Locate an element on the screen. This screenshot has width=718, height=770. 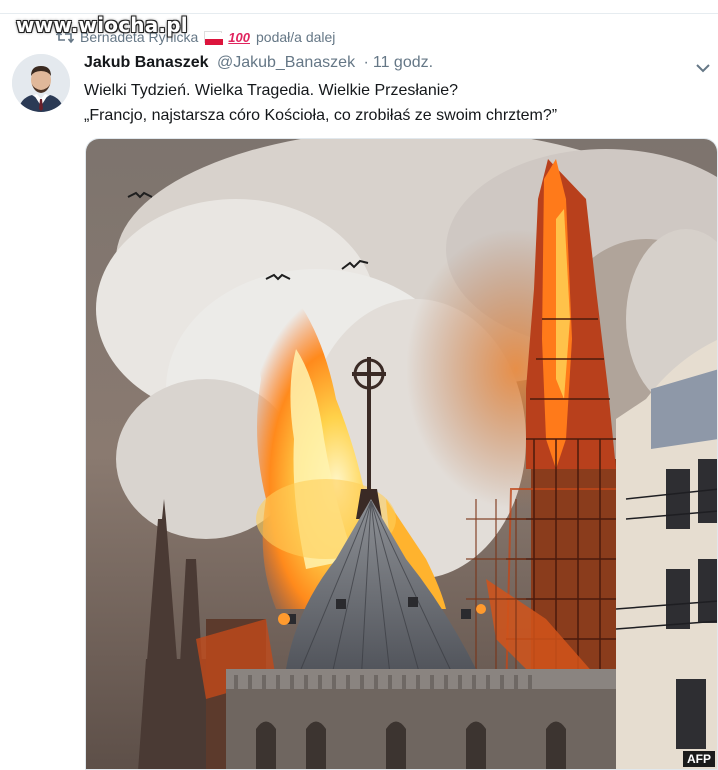
tweet-header: Jakub Banaszek @Jakub_Banaszek · 11 godz. is located at coordinates (258, 63).